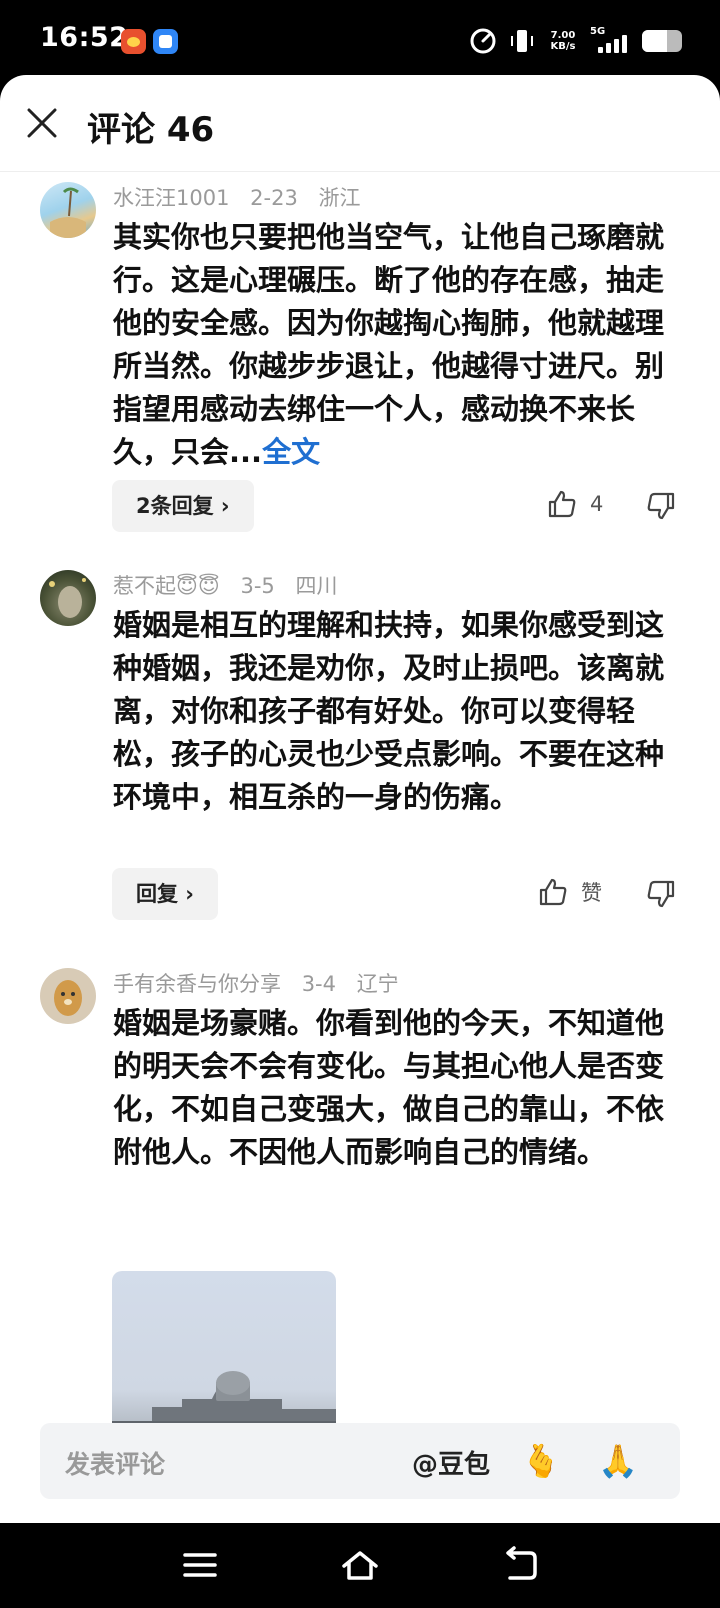 The image size is (720, 1608). I want to click on comment-username: 惹不起😇😇, so click(166, 586).